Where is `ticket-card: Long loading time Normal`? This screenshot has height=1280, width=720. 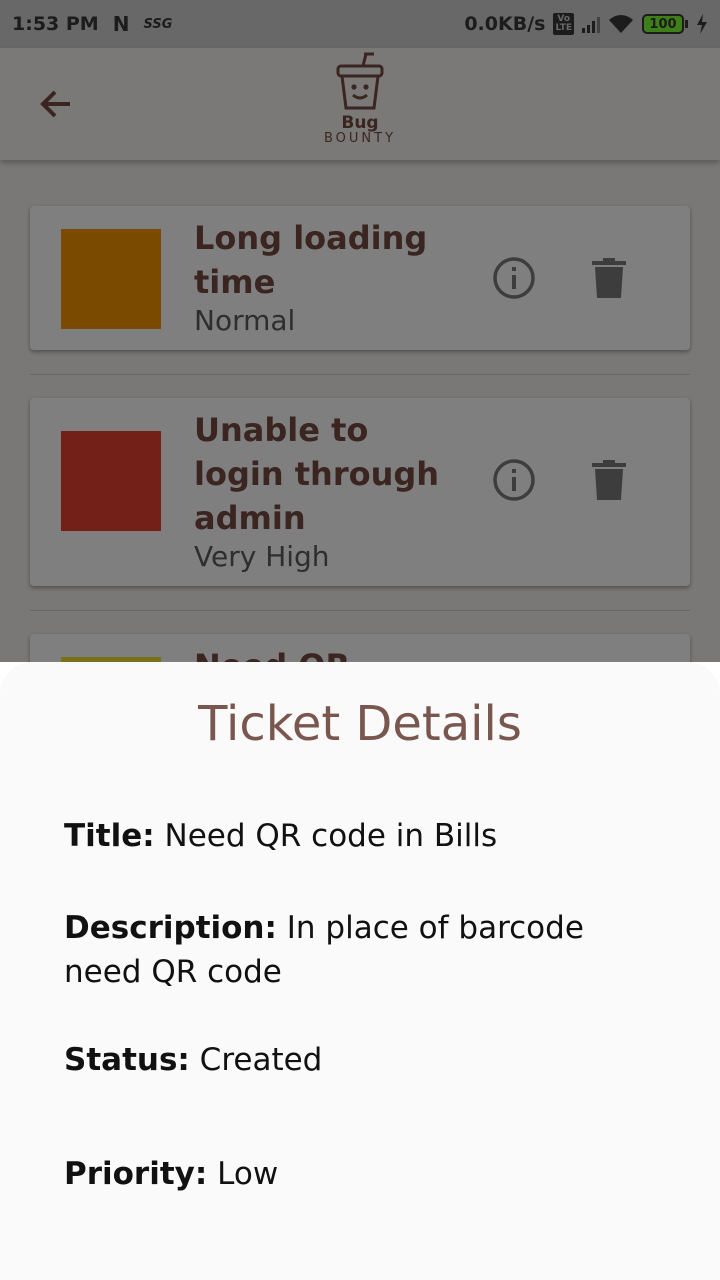
ticket-card: Long loading time Normal is located at coordinates (360, 278).